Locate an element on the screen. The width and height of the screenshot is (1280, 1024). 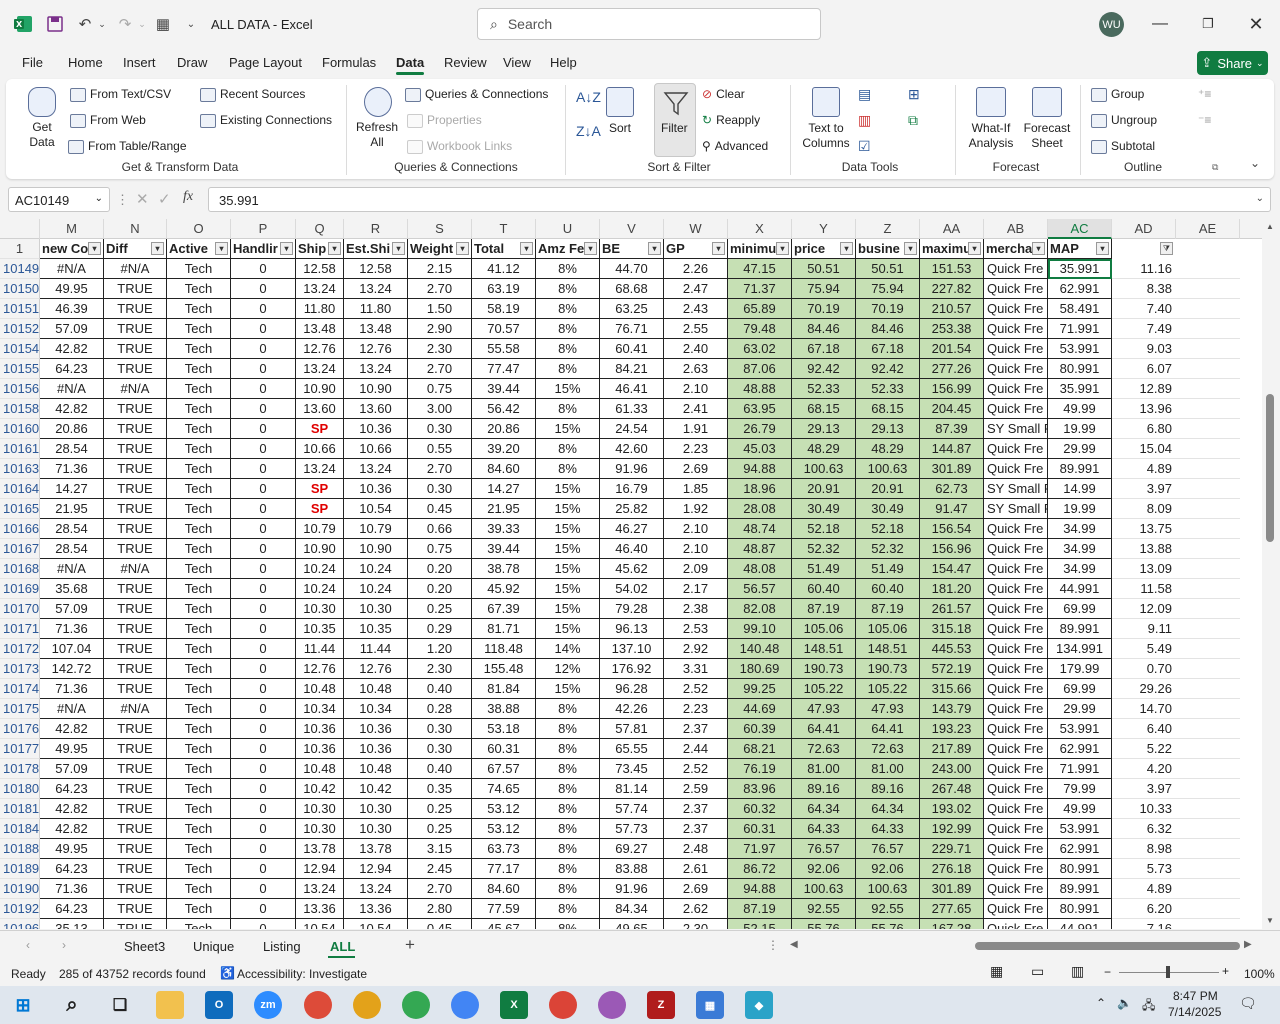
table-cell: 0.55 is located at coordinates (440, 449).